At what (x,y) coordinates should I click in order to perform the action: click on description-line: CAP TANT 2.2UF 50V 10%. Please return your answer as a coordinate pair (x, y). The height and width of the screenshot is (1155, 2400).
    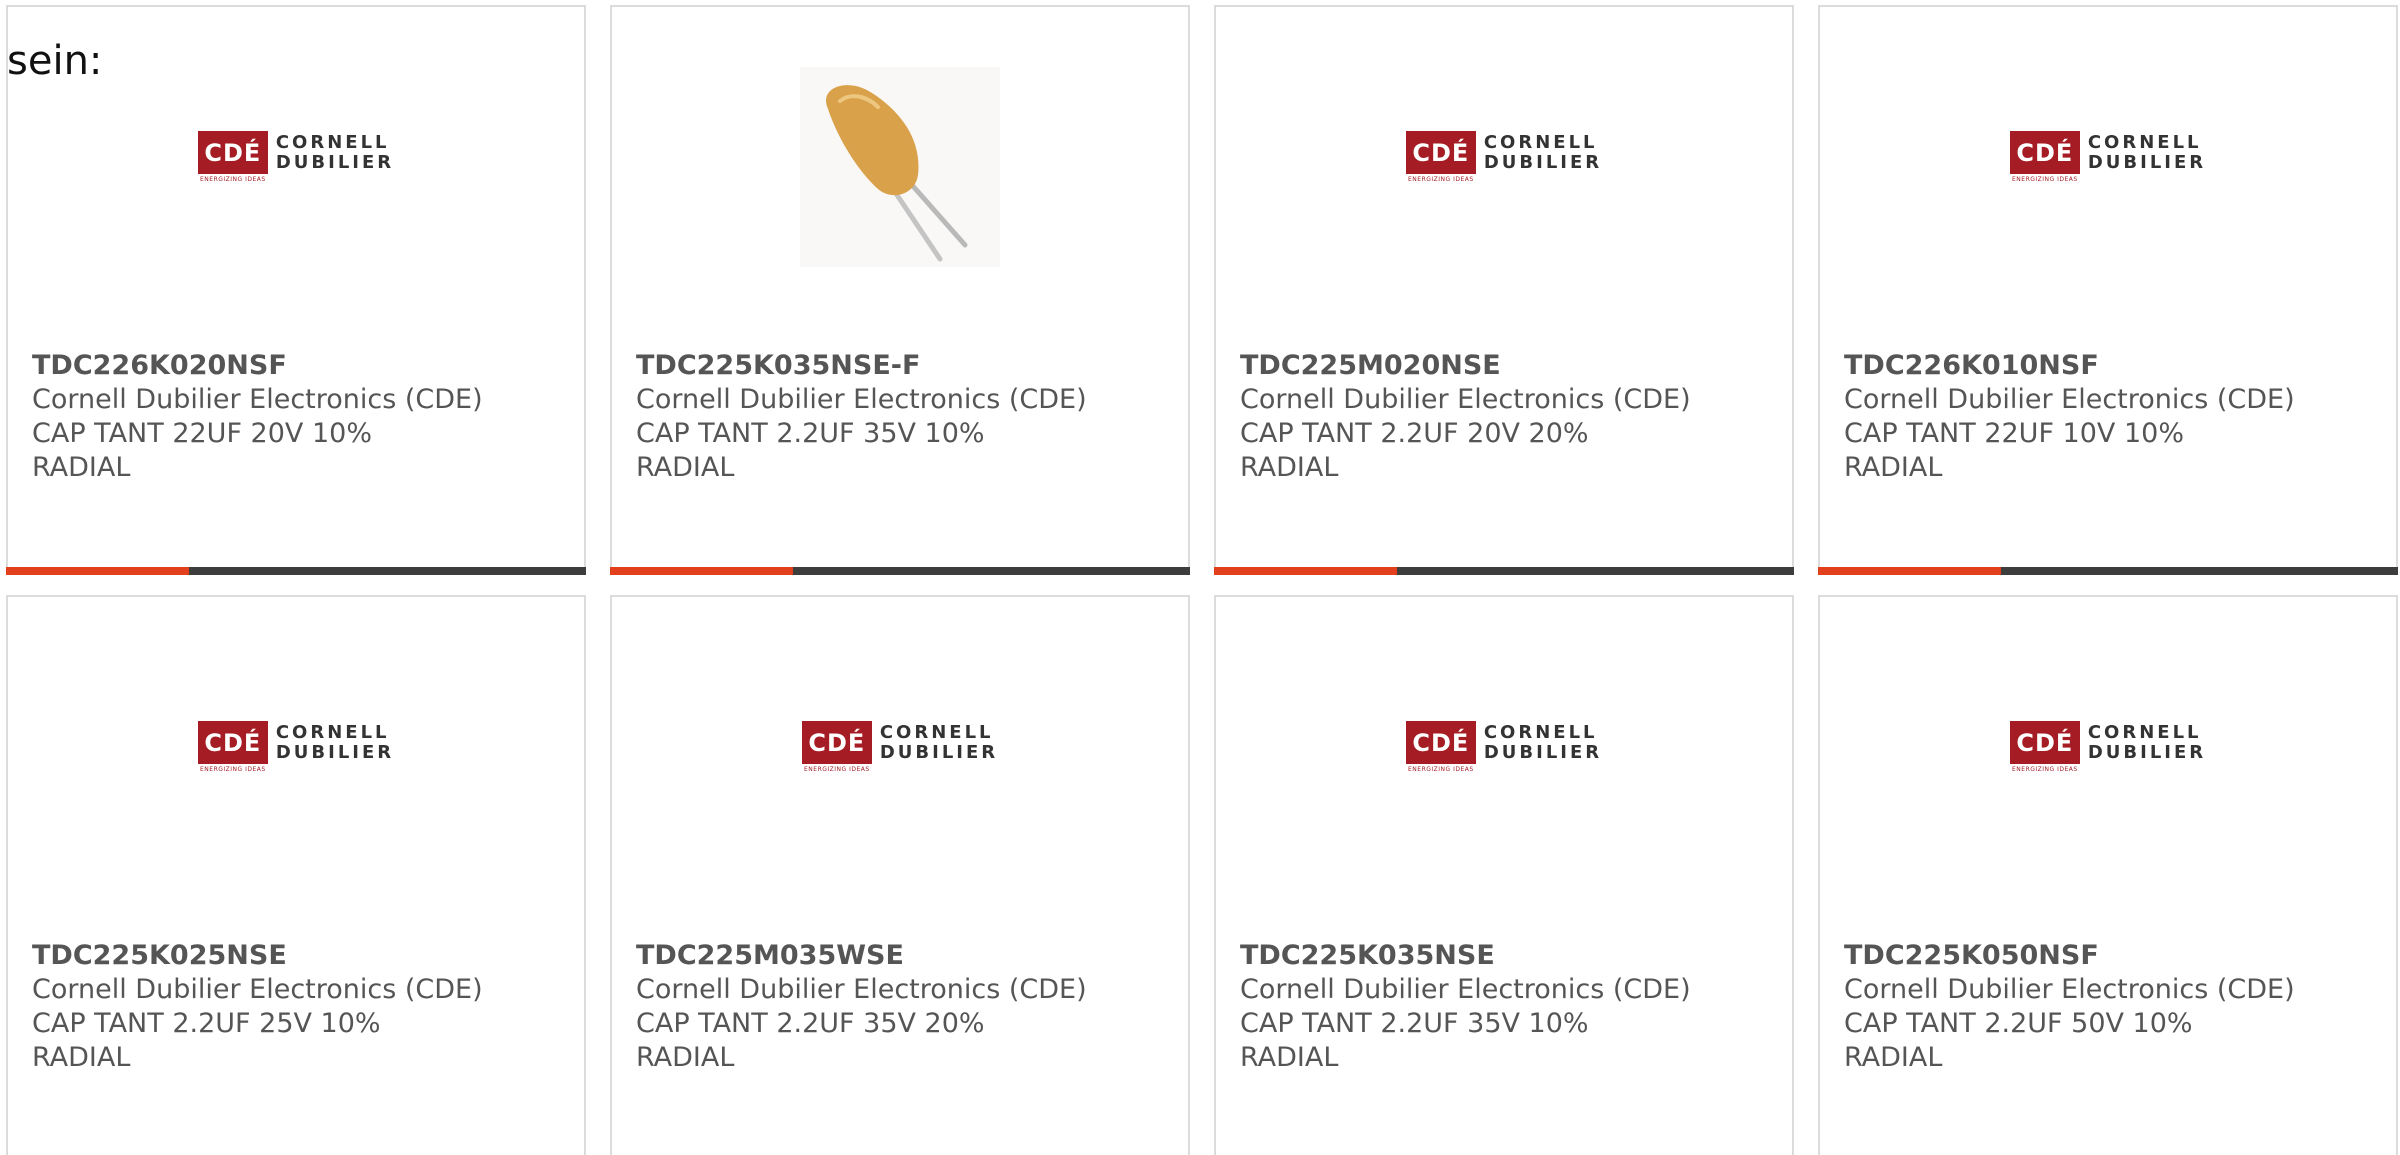
    Looking at the image, I should click on (2018, 1023).